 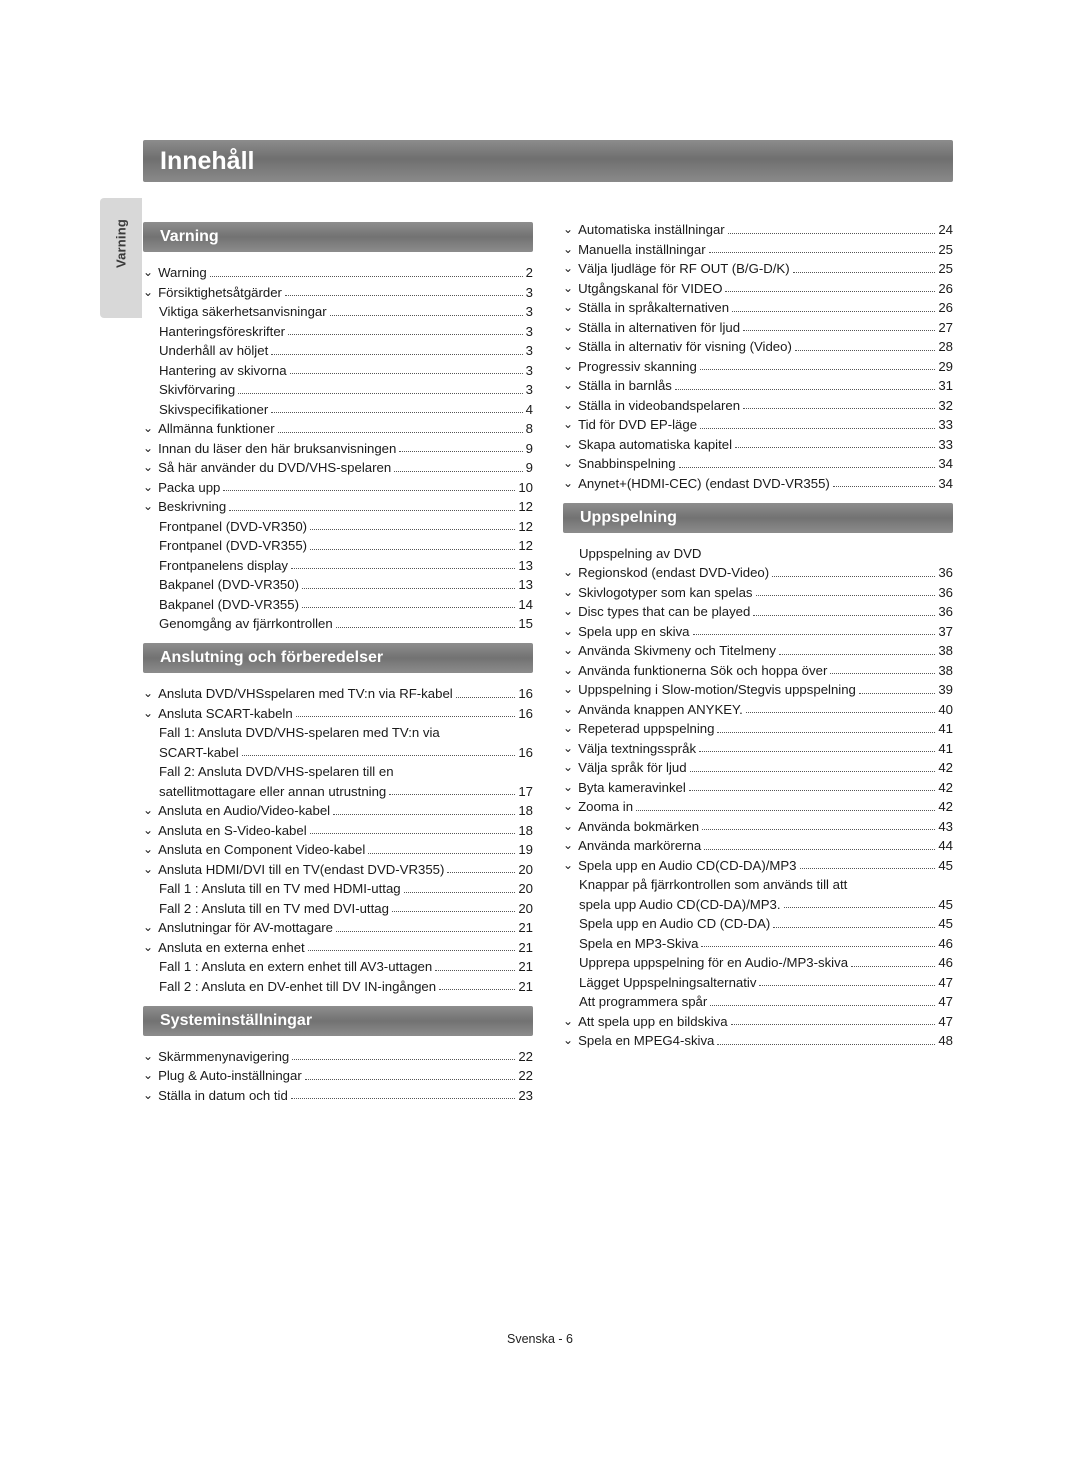 I want to click on toc-entry: ⌄ Plug & Auto-inställningar 22, so click(x=338, y=1075).